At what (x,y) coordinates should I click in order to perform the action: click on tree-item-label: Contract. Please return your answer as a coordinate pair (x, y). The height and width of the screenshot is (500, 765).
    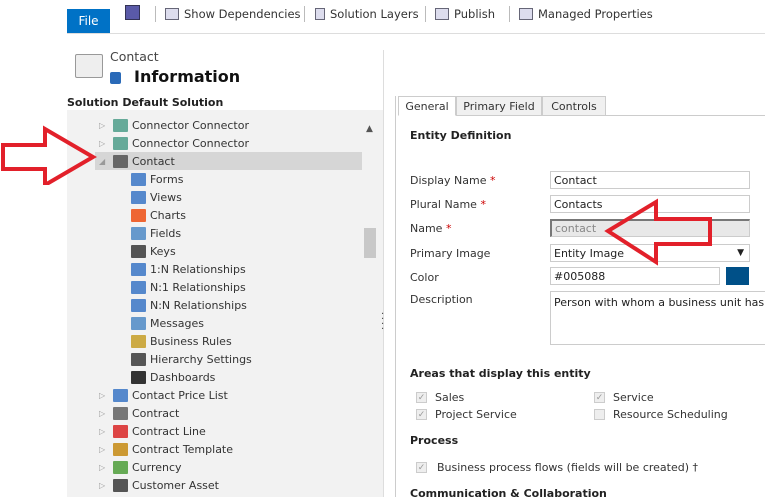
    Looking at the image, I should click on (156, 413).